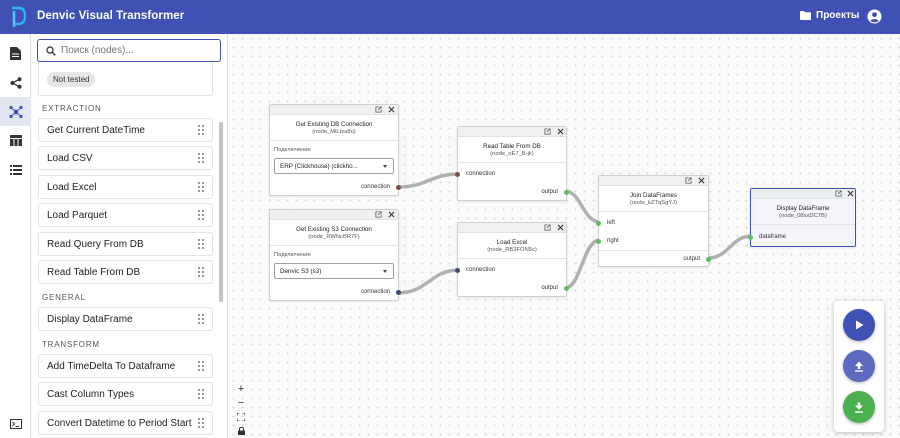 This screenshot has width=900, height=438. I want to click on palette-item-cast-column-types: Cast Column Types, so click(125, 394).